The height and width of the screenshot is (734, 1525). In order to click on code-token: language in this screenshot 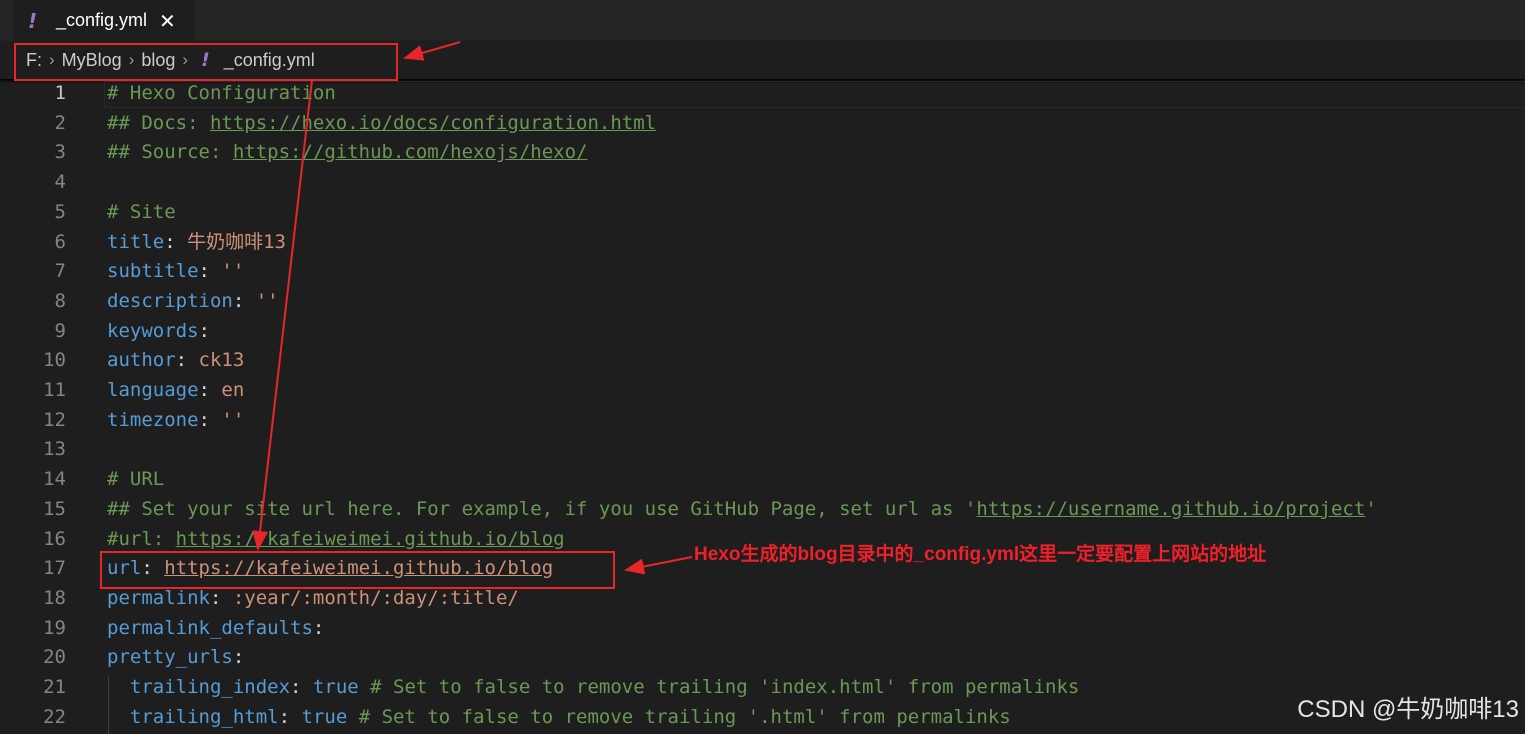, I will do `click(153, 390)`.